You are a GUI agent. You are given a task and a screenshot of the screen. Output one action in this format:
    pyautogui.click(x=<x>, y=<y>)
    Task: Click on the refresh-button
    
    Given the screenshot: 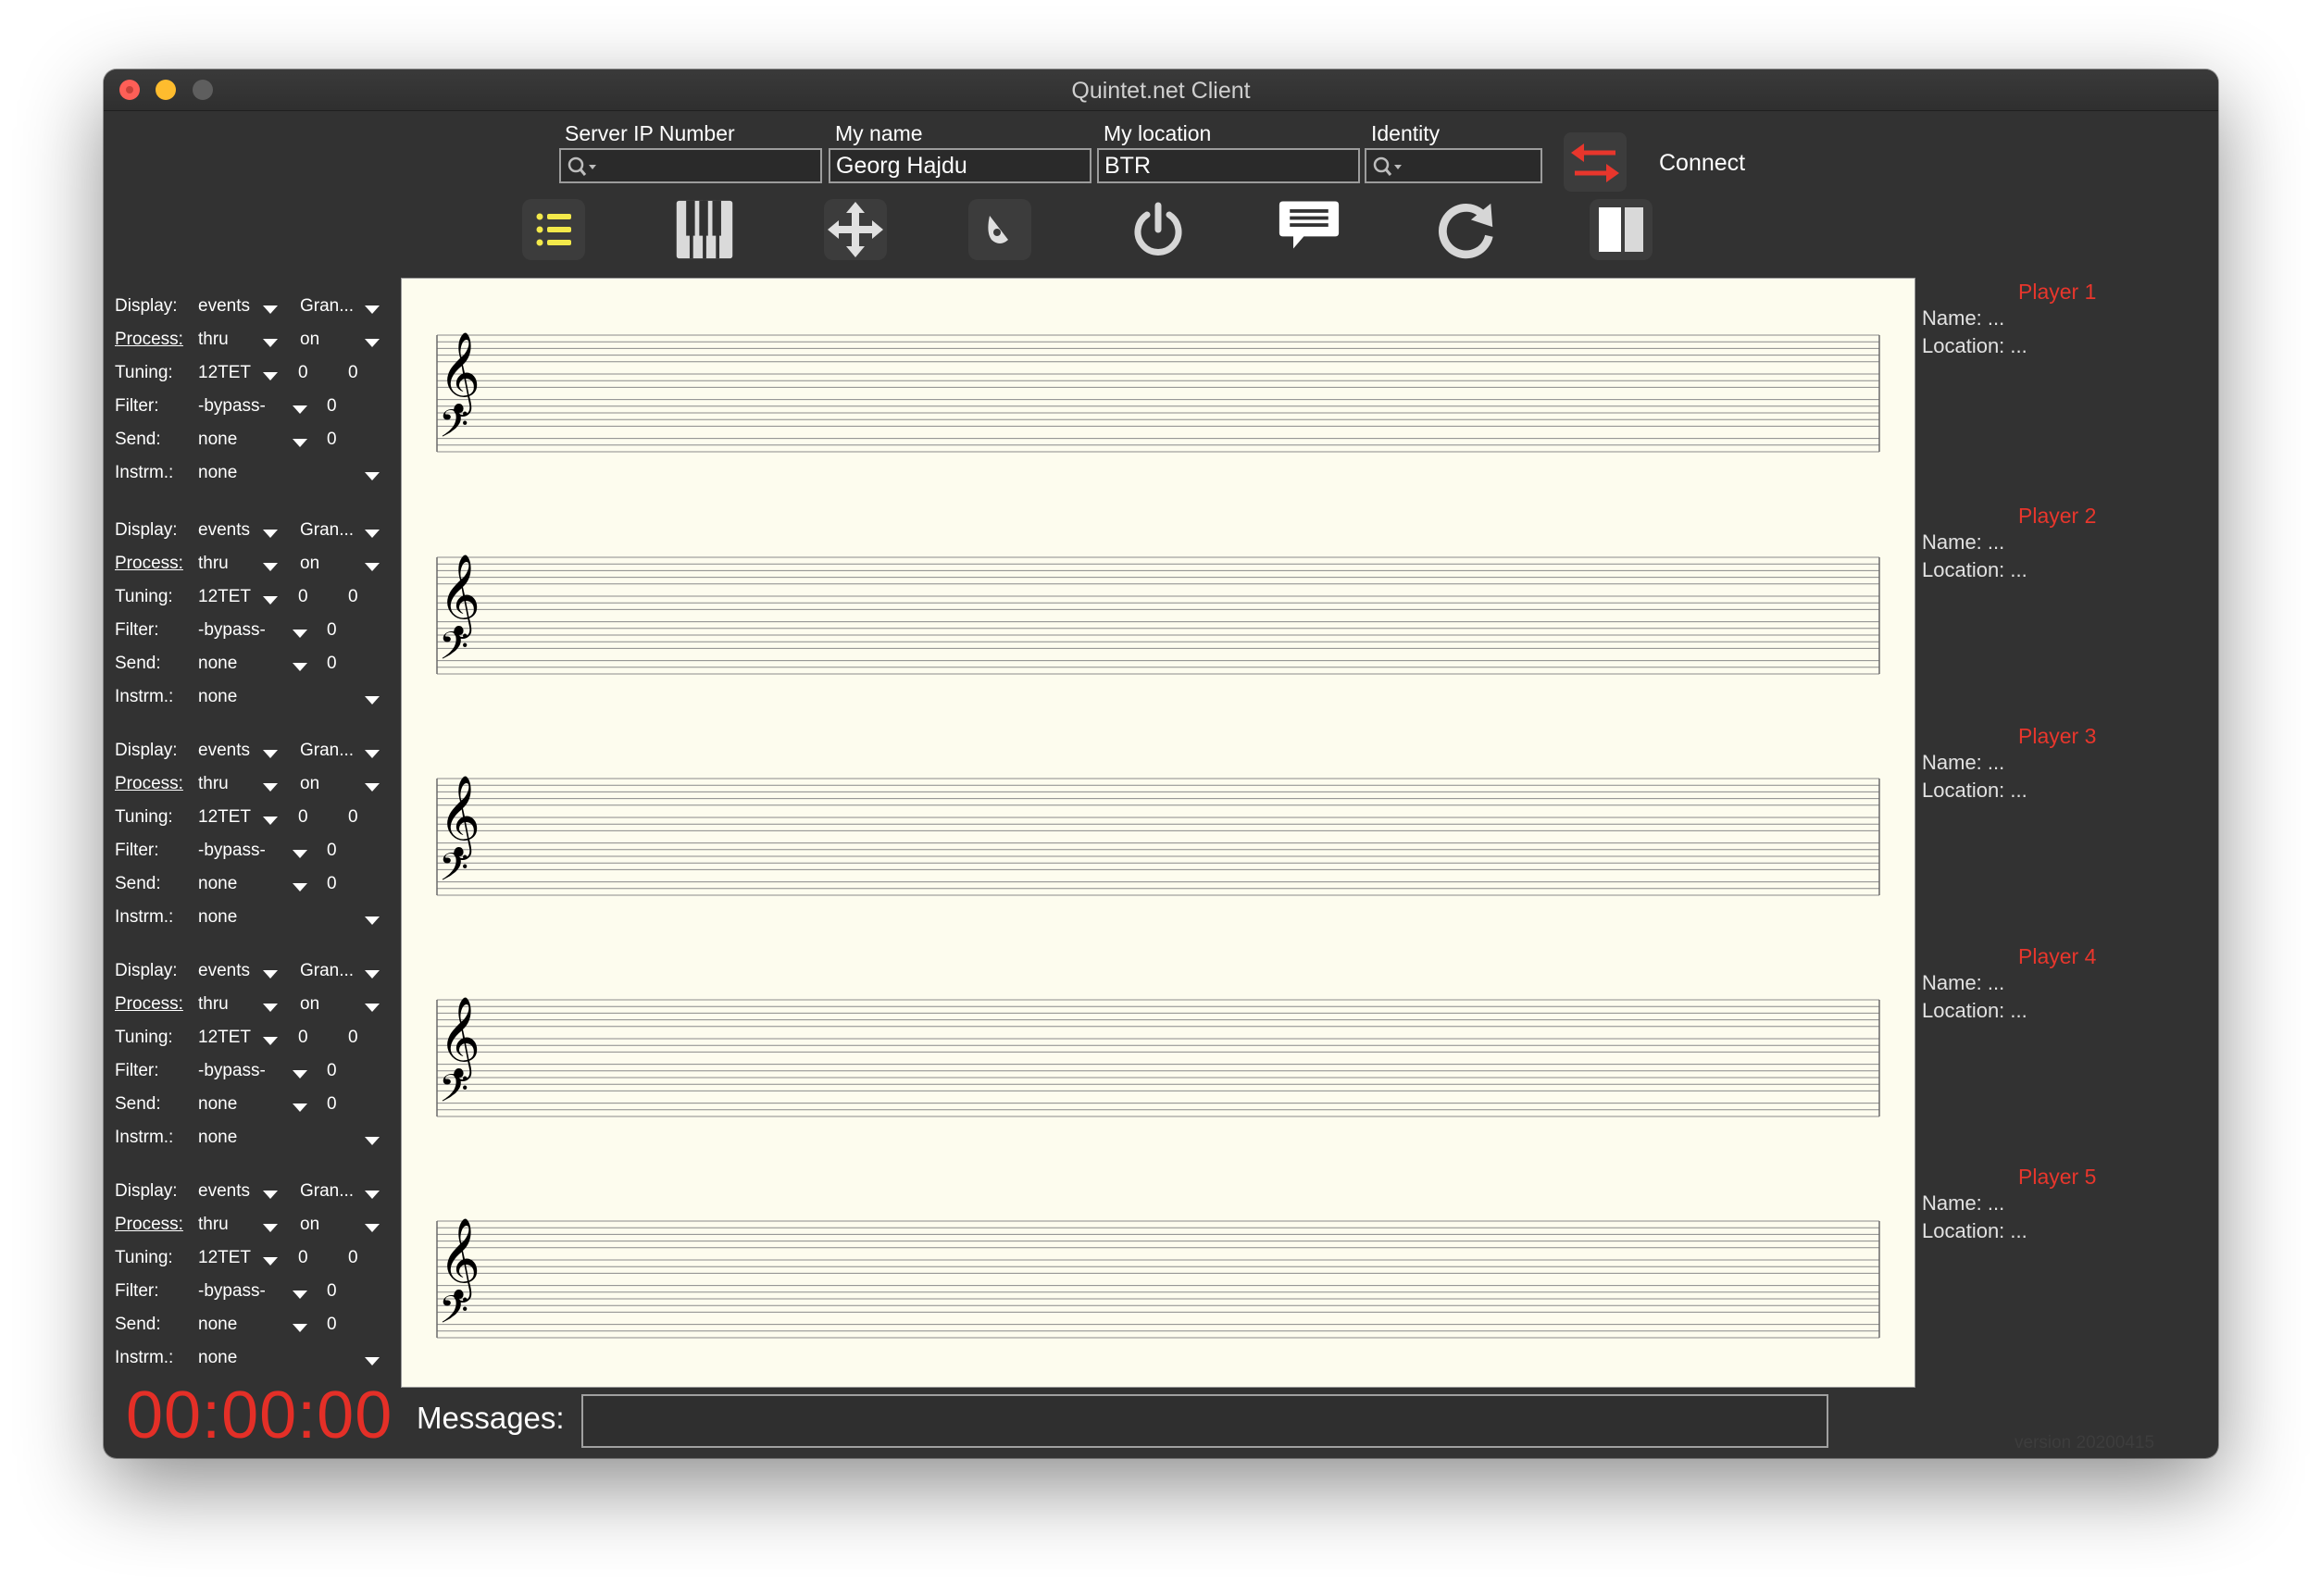 What is the action you would take?
    pyautogui.click(x=1468, y=229)
    